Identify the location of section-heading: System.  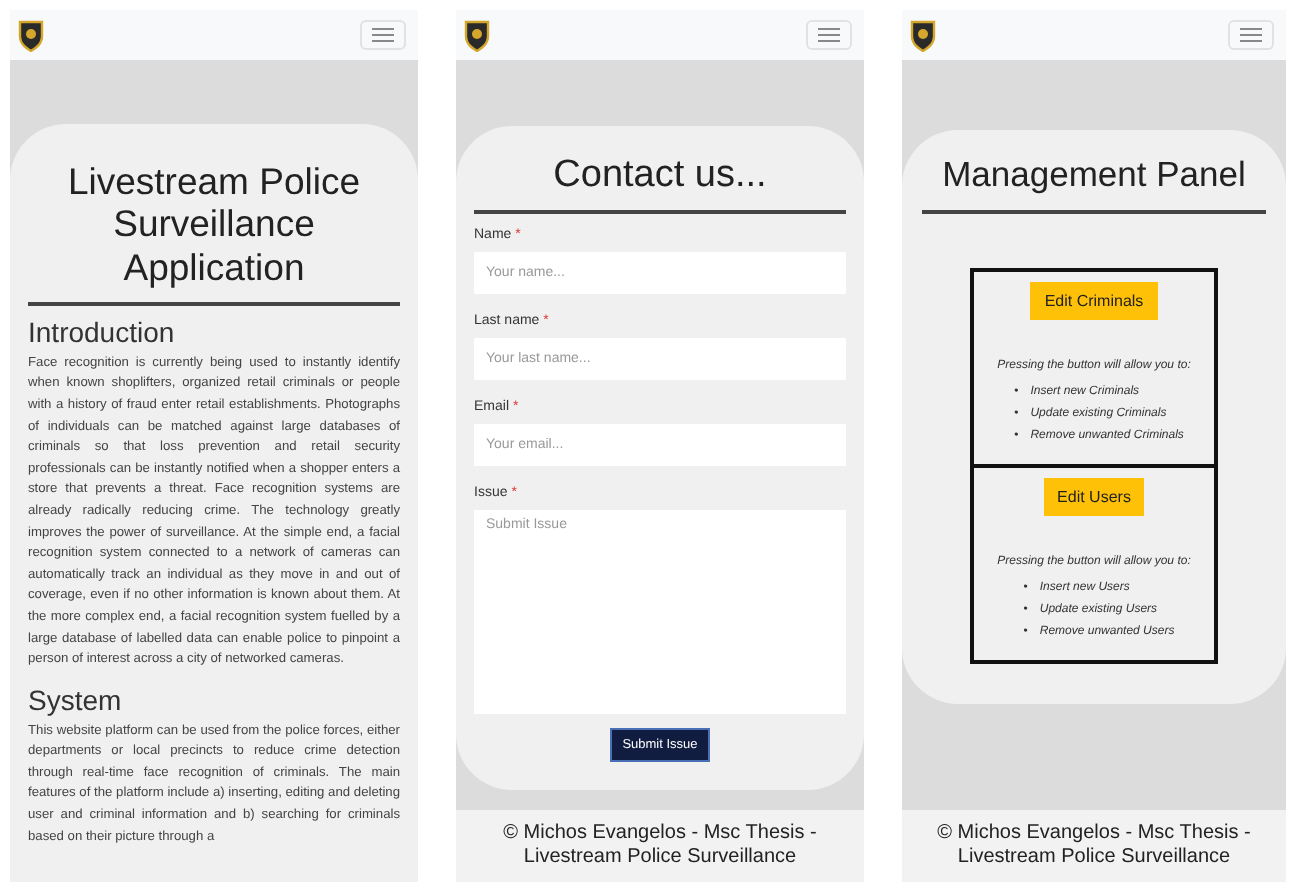
(76, 699).